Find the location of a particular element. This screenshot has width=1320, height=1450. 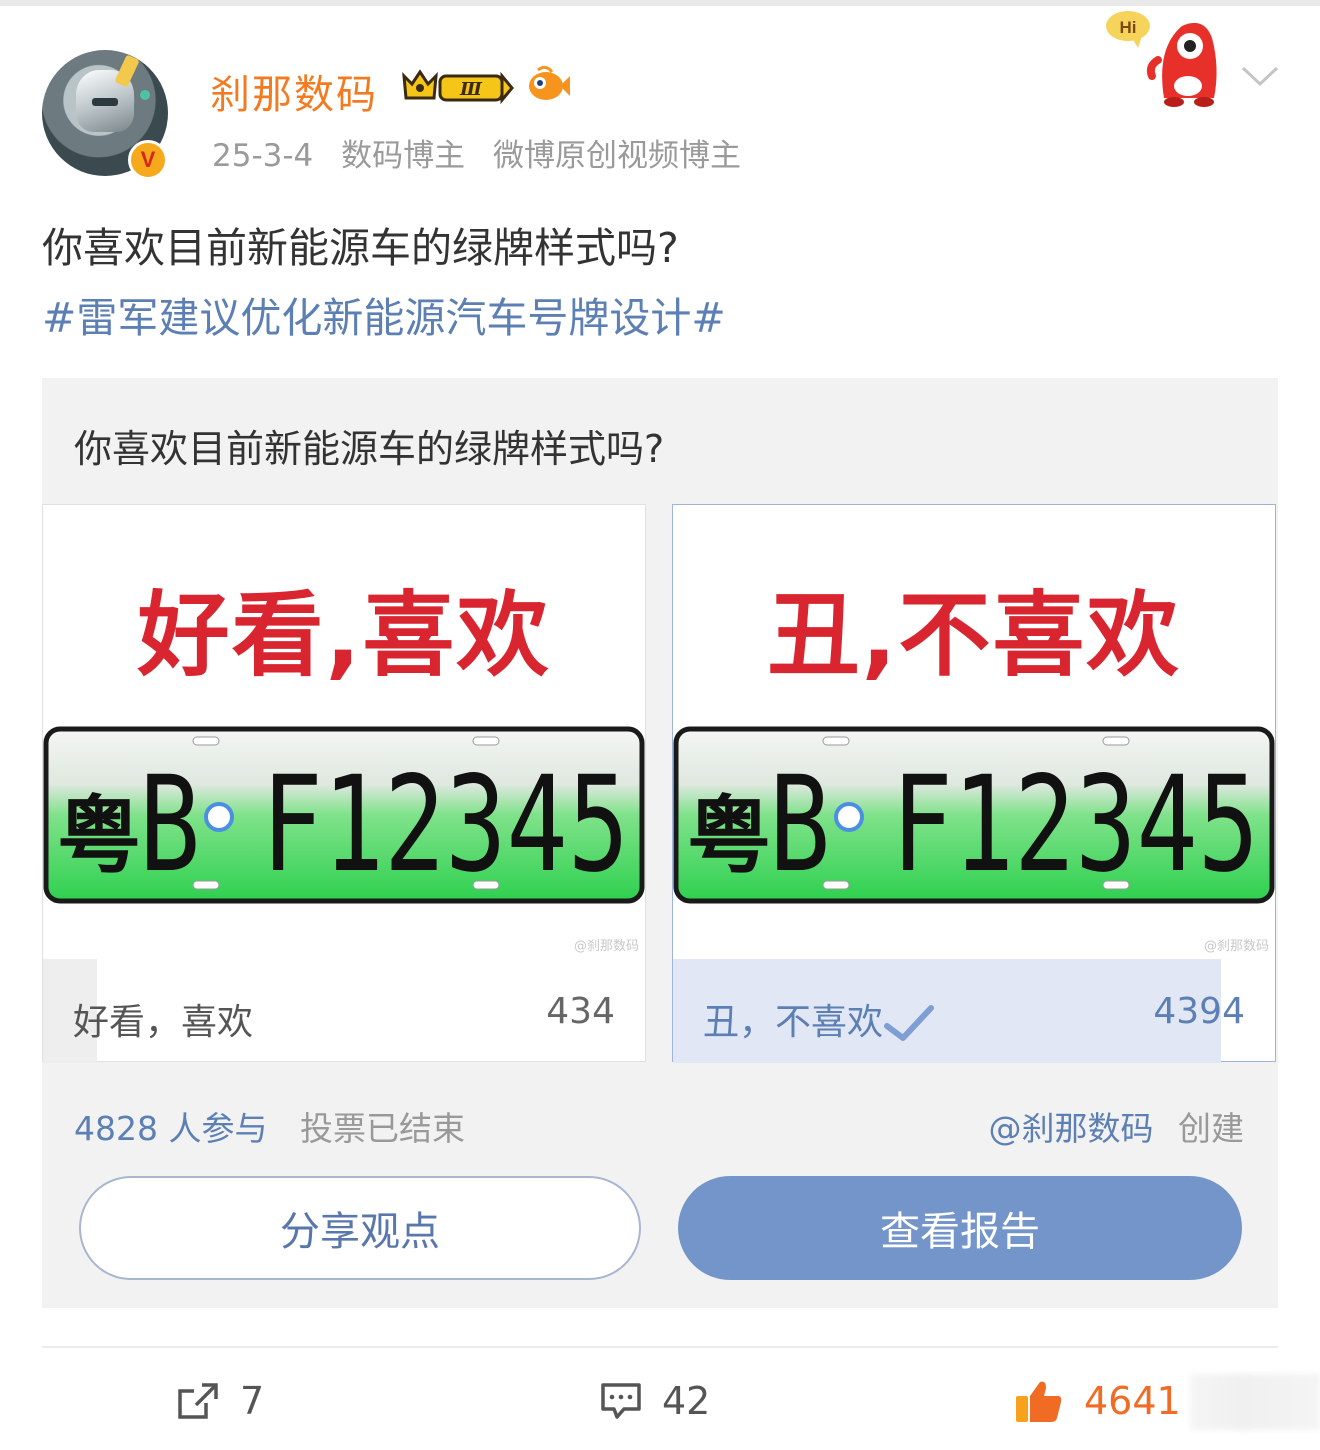

poll-question: 你喜欢目前新能源车的绿牌样式吗? is located at coordinates (369, 449).